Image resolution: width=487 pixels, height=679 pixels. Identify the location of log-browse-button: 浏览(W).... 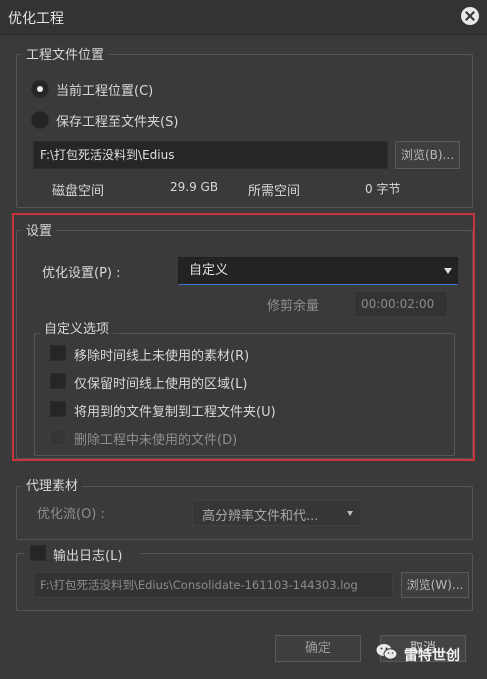
(435, 585).